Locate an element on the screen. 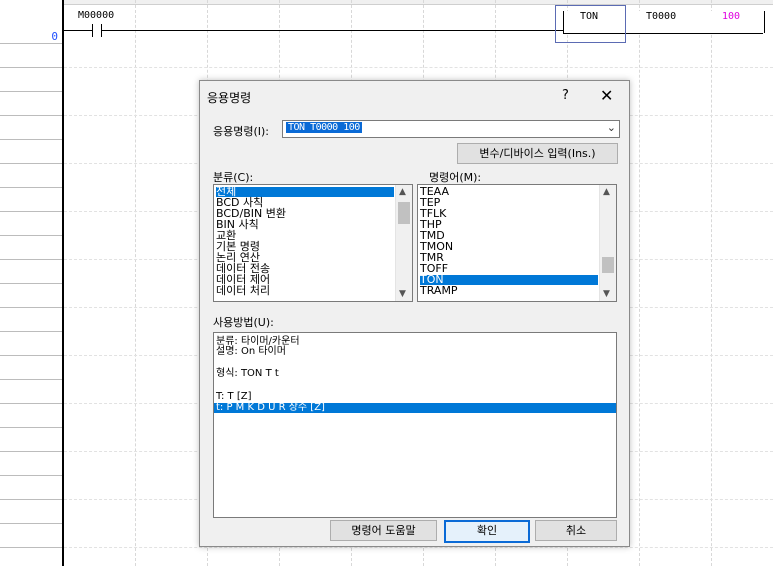 Image resolution: width=773 pixels, height=566 pixels. app-command-value: TON T0000 100 is located at coordinates (324, 127).